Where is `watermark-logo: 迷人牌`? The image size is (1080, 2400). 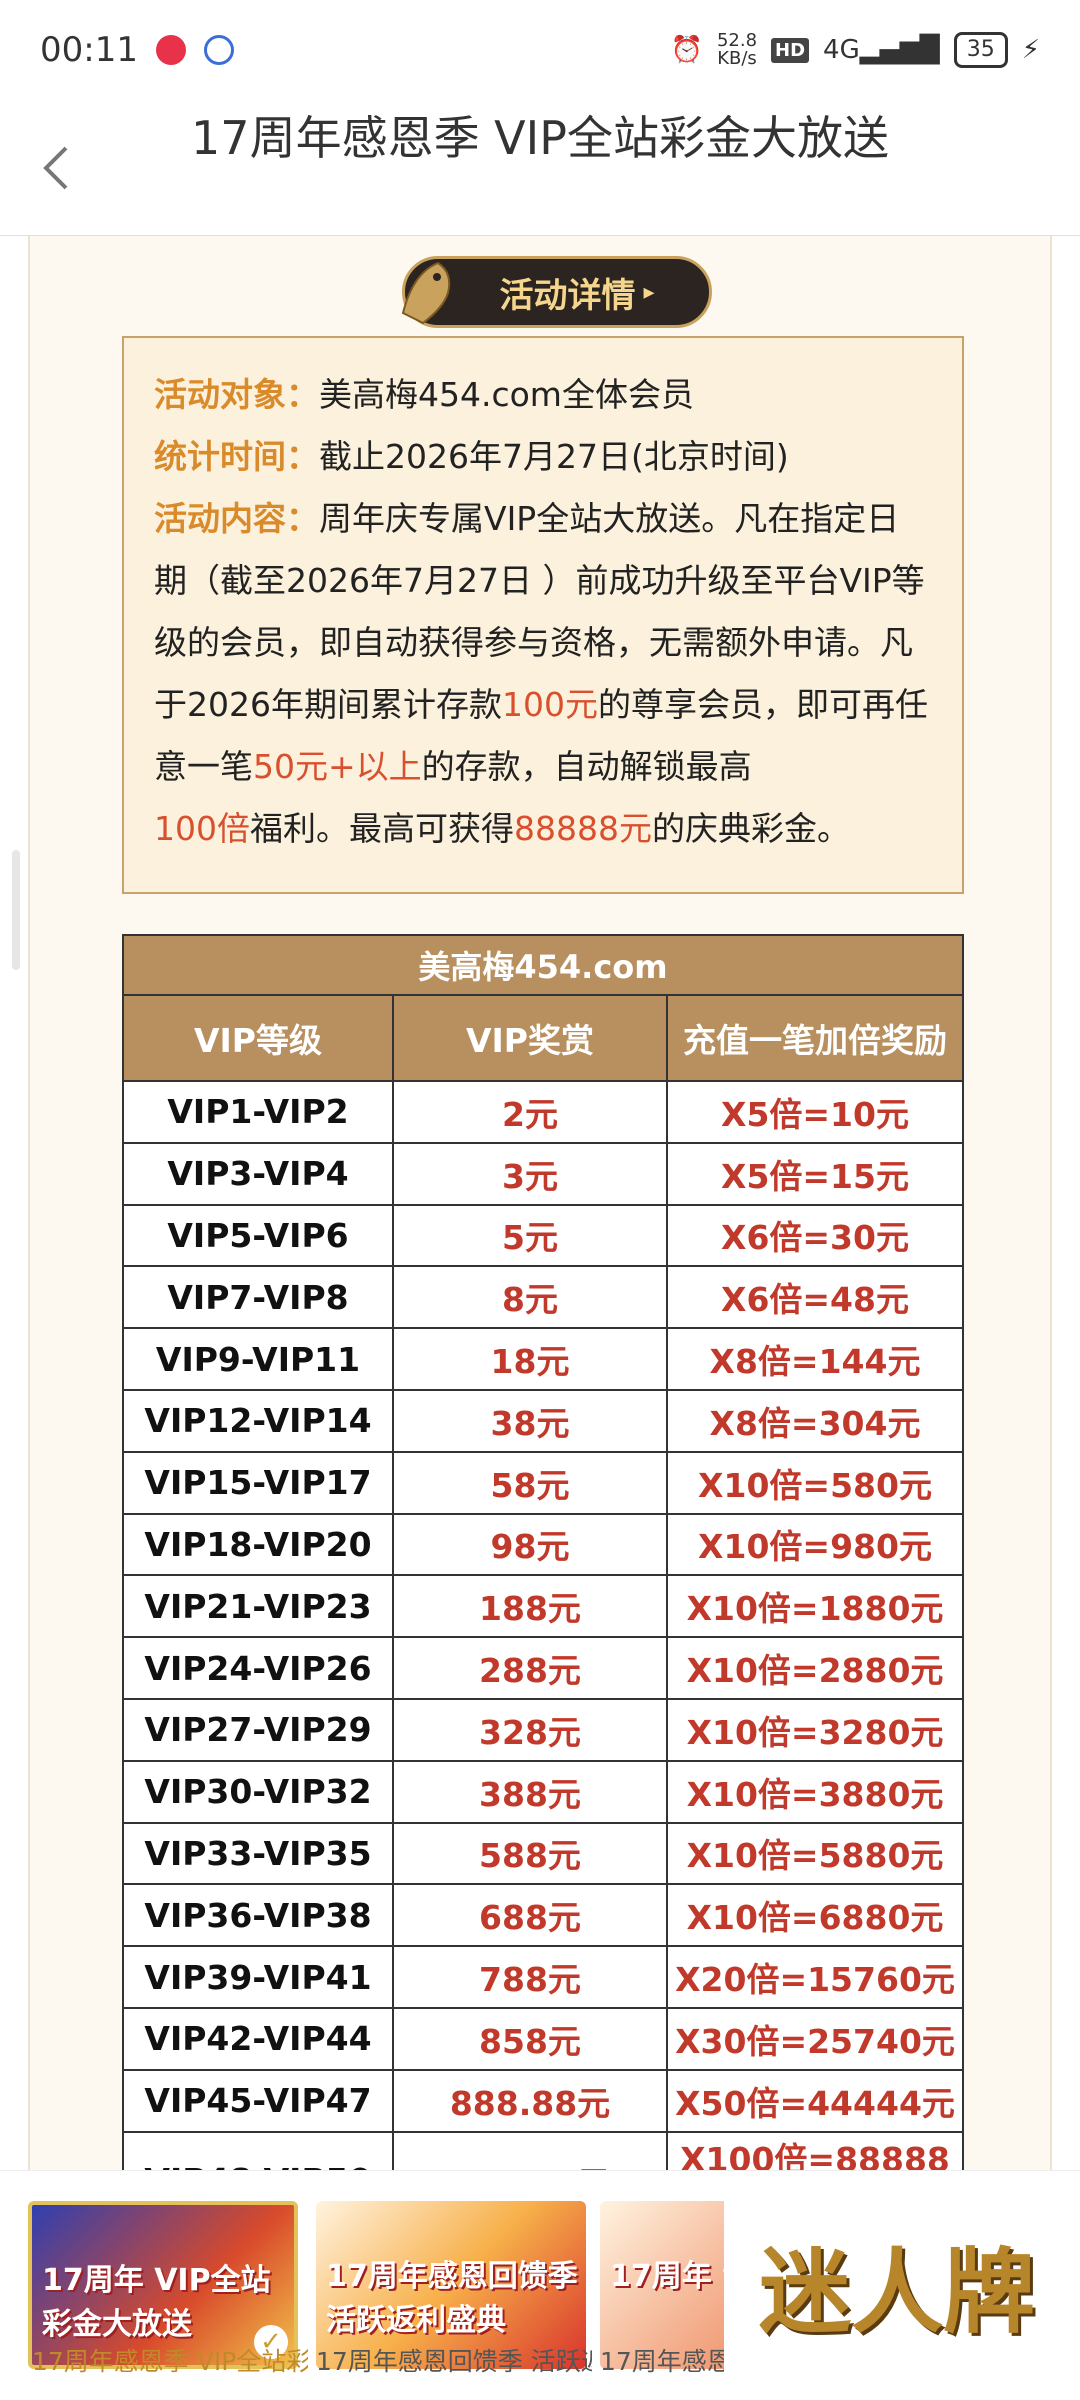
watermark-logo: 迷人牌 is located at coordinates (897, 2284).